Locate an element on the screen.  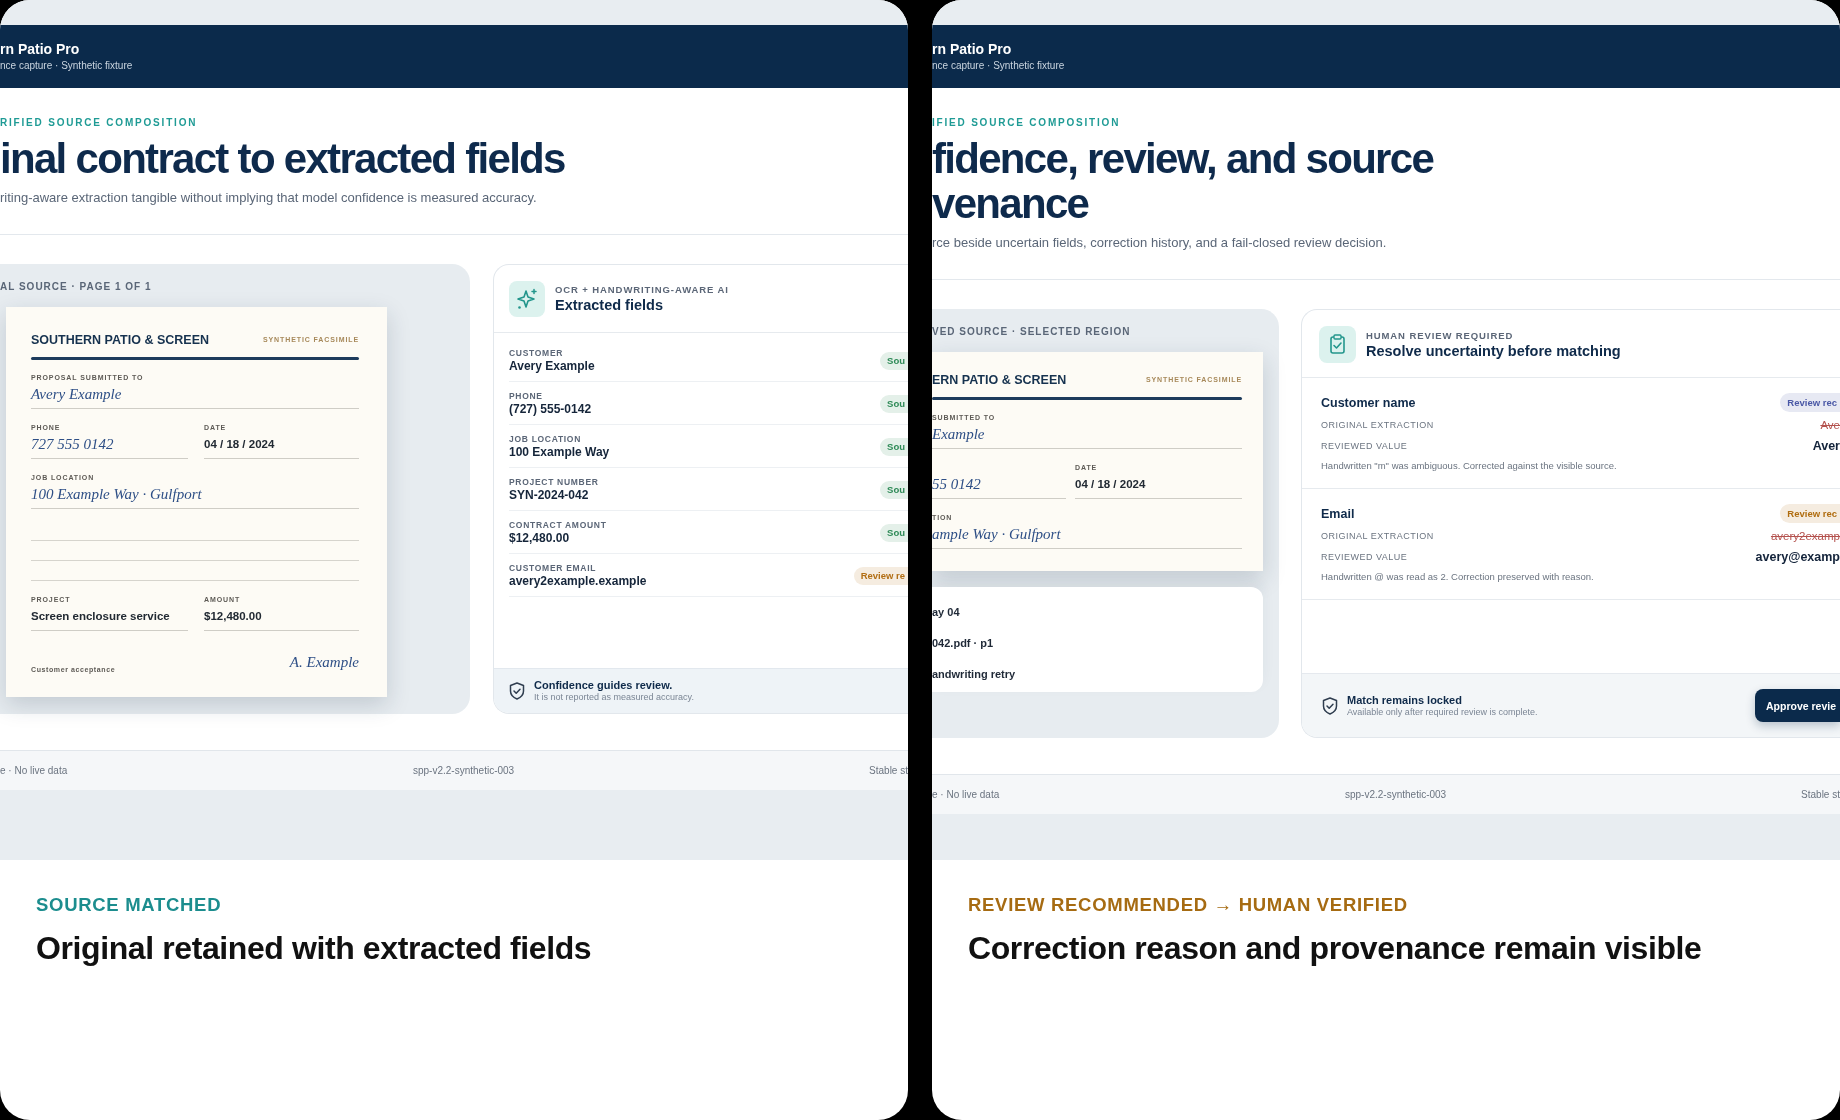
reviewed-value: Aver is located at coordinates (1826, 446).